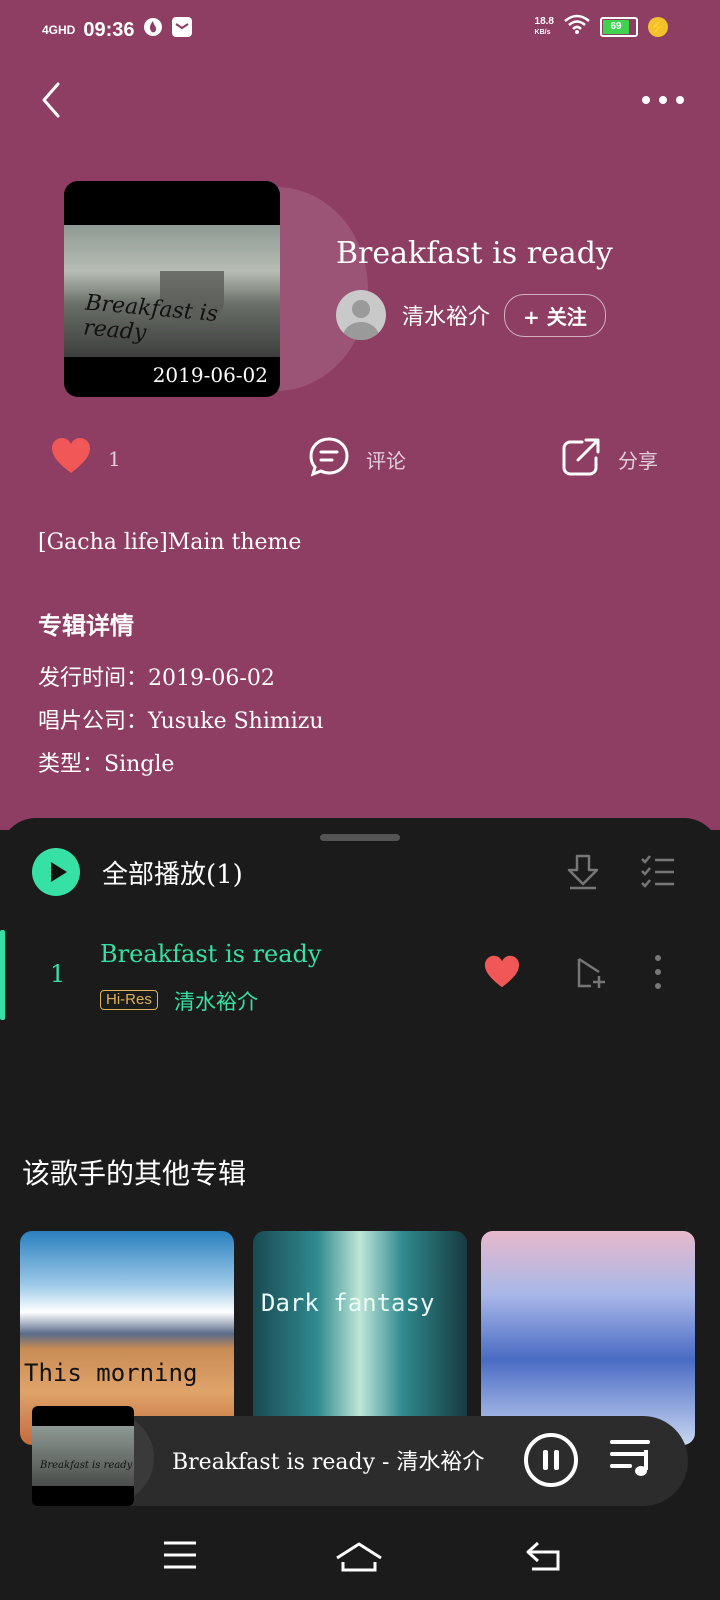 Image resolution: width=720 pixels, height=1600 pixels. I want to click on like-button: 1, so click(85, 458).